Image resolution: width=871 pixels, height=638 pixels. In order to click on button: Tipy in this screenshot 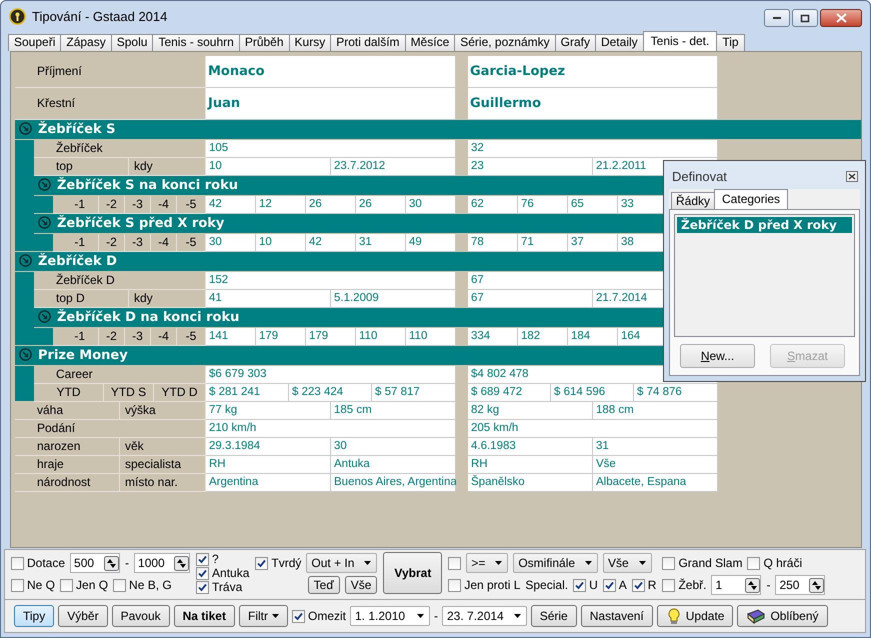, I will do `click(34, 616)`.